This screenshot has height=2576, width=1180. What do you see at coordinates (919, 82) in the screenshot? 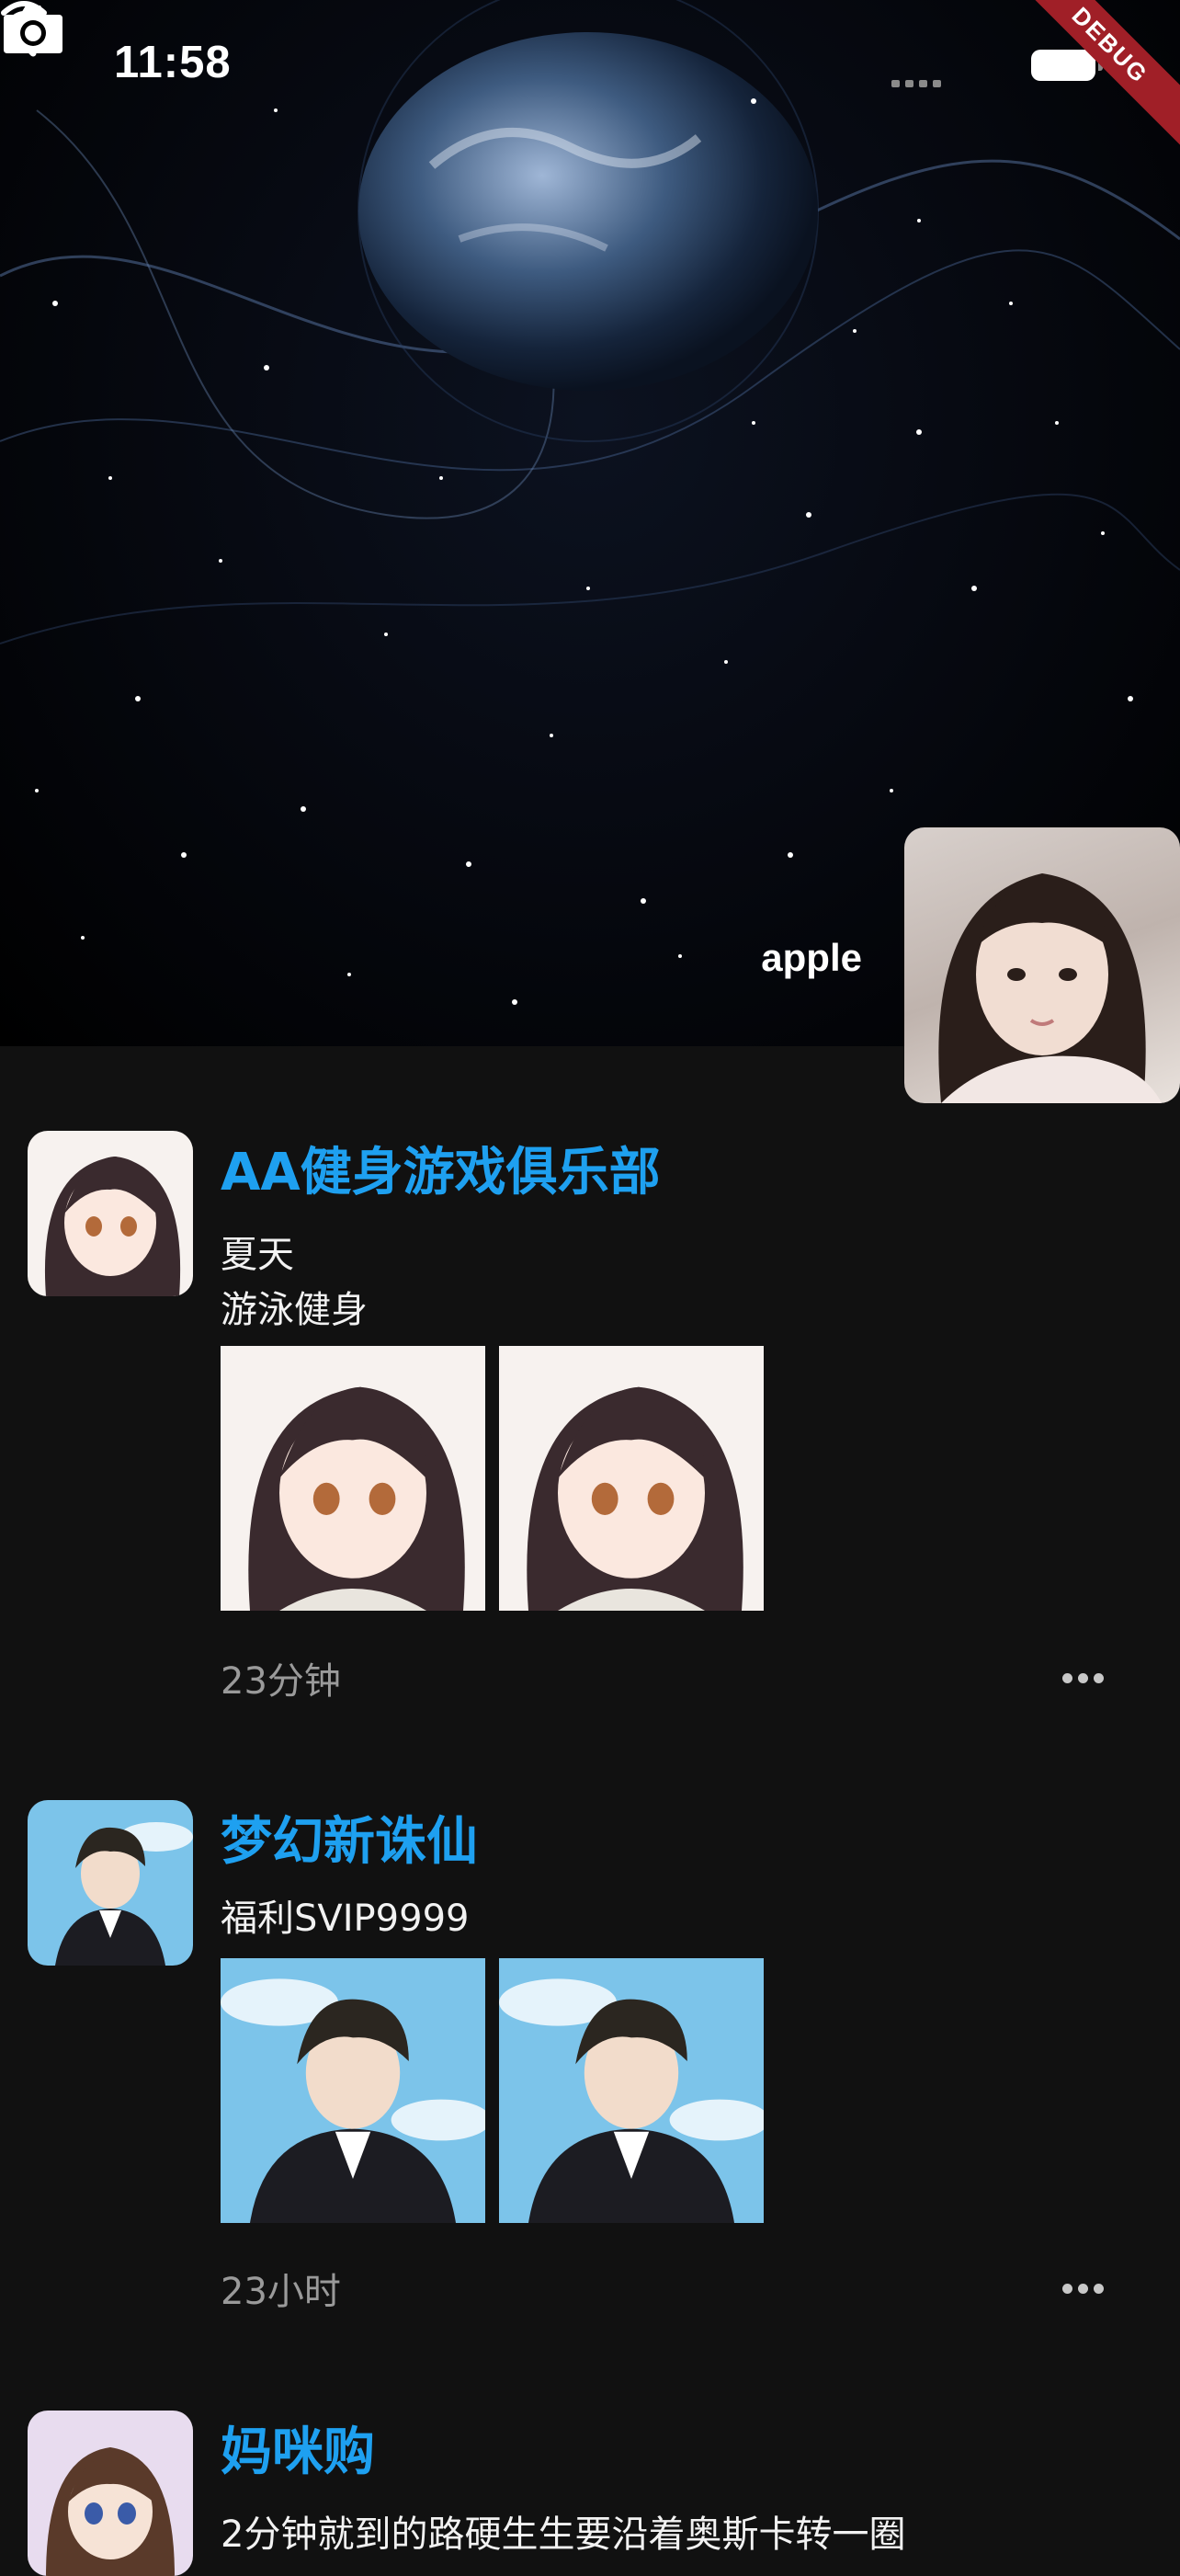
I see `cellular-signal-icon` at bounding box center [919, 82].